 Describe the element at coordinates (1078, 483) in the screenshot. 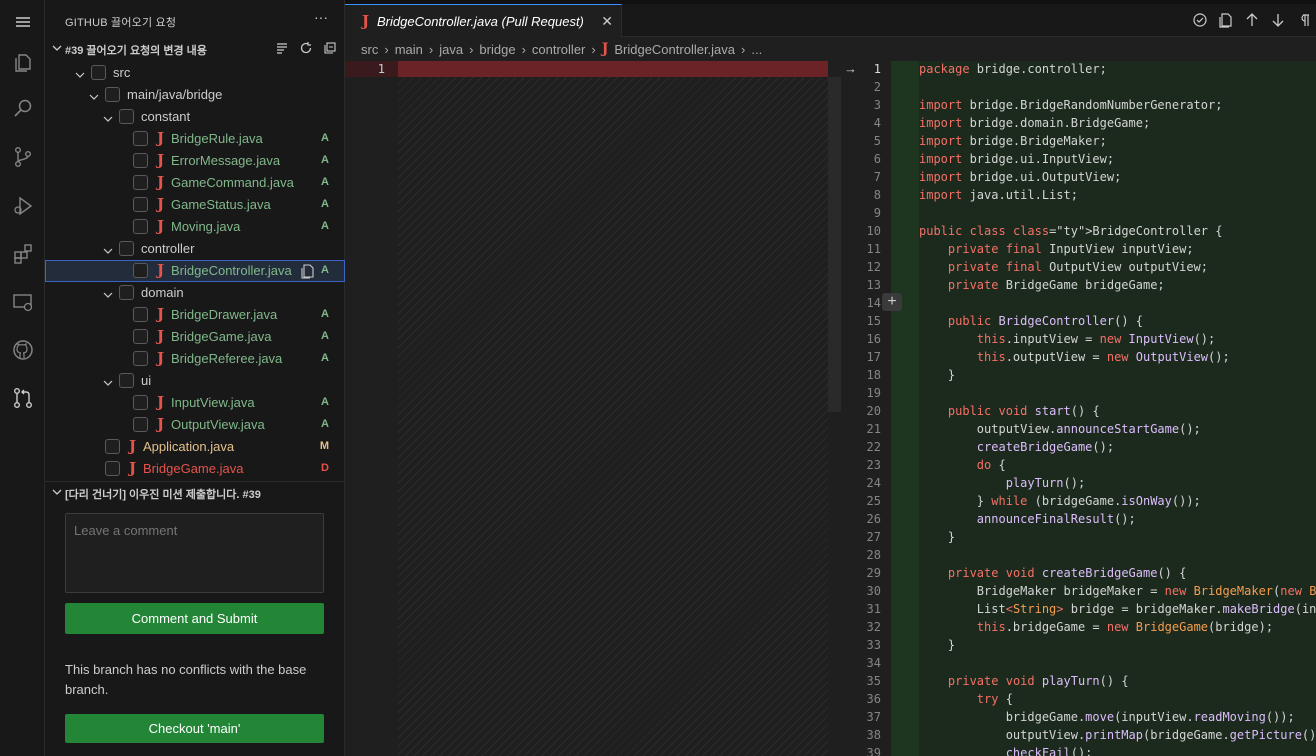

I see `code-line: 24 playTurn();` at that location.